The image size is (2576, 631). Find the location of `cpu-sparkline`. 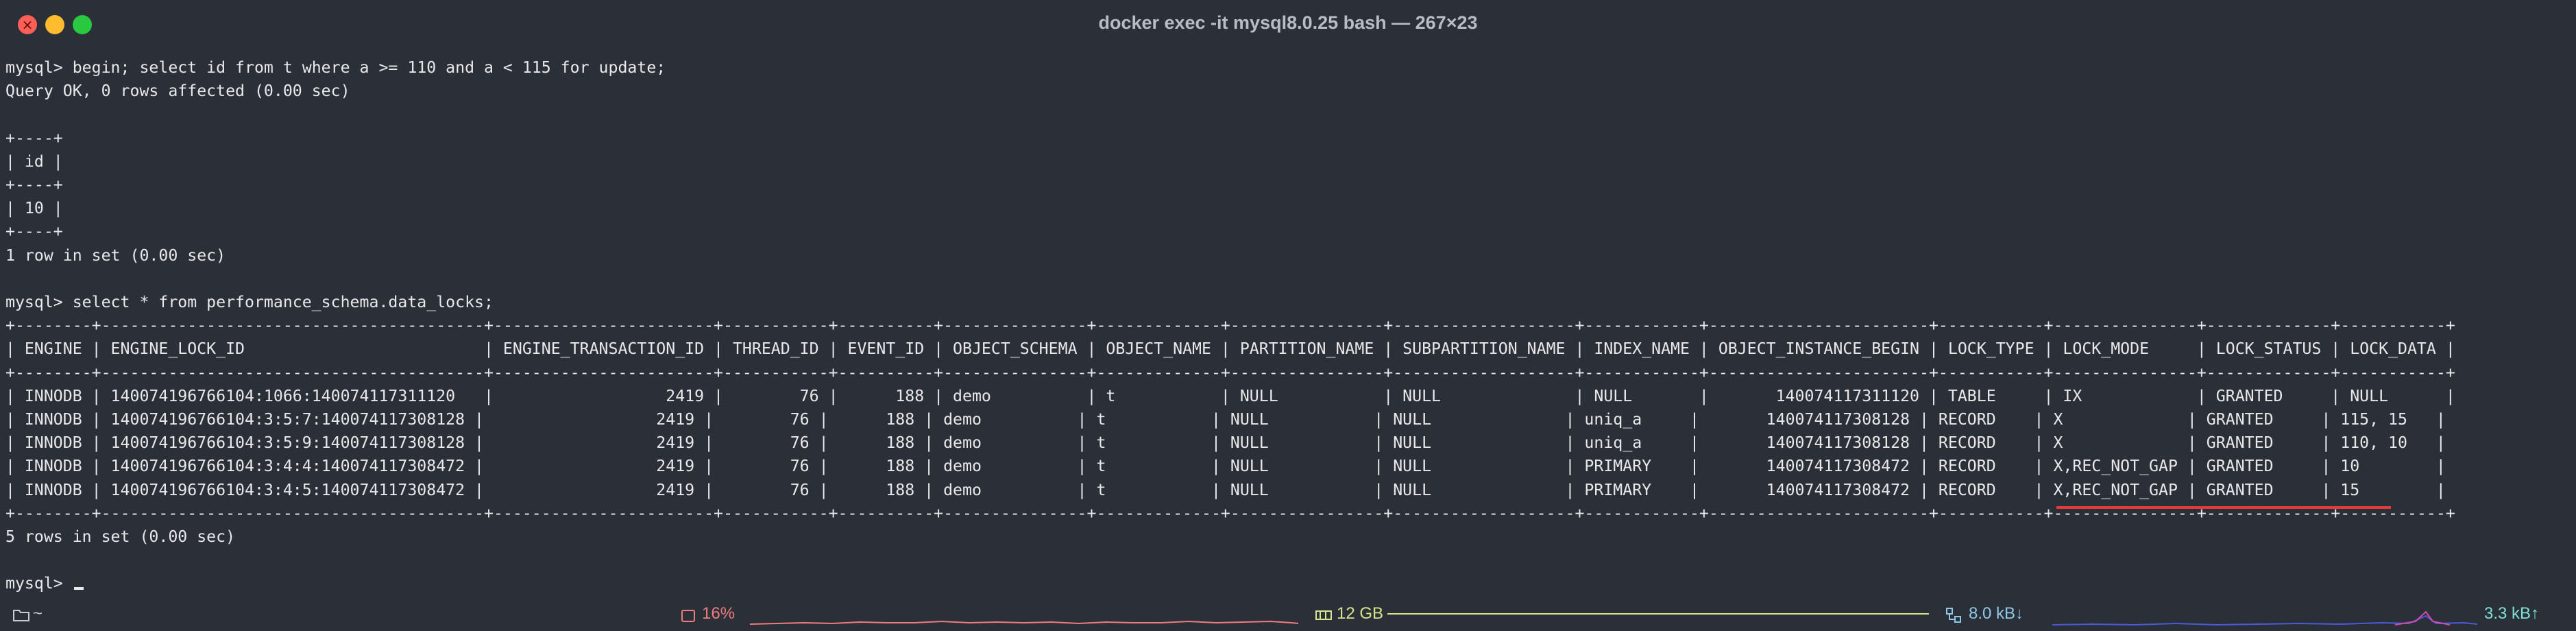

cpu-sparkline is located at coordinates (1024, 622).